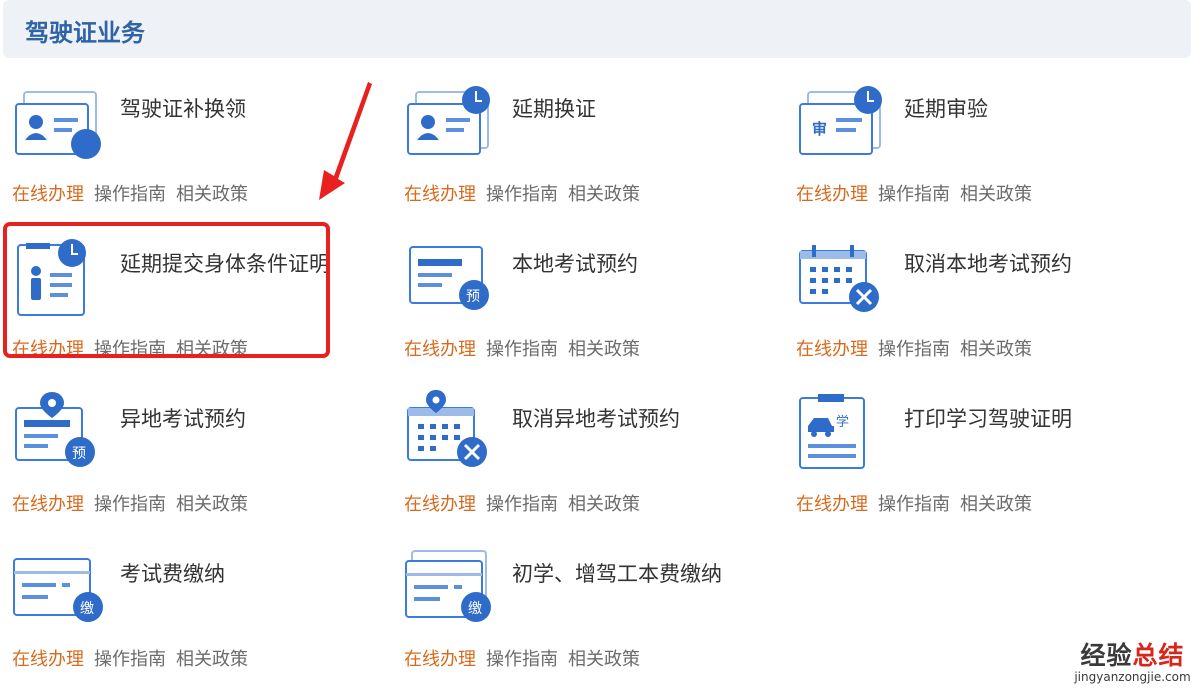 The image size is (1200, 689). I want to click on beginner-fee-payment-icon: 缴, so click(448, 586).